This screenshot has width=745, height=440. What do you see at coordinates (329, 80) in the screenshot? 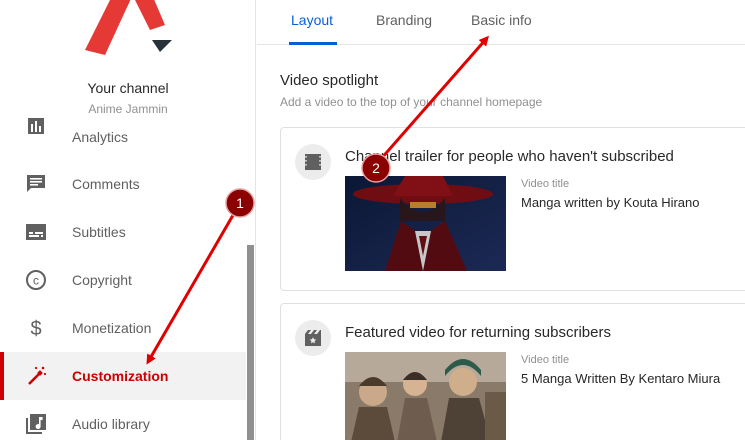
I see `video-spotlight-title: Video spotlight` at bounding box center [329, 80].